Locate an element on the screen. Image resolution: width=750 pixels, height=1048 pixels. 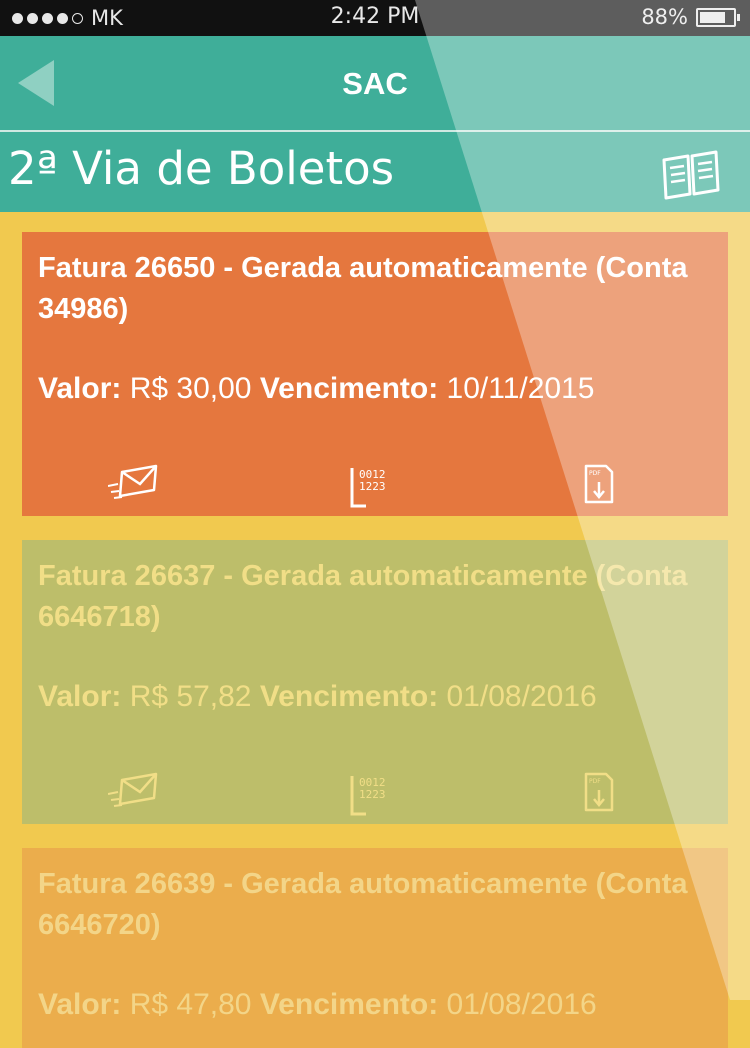
invoice-value: R$ 30,00 is located at coordinates (190, 388).